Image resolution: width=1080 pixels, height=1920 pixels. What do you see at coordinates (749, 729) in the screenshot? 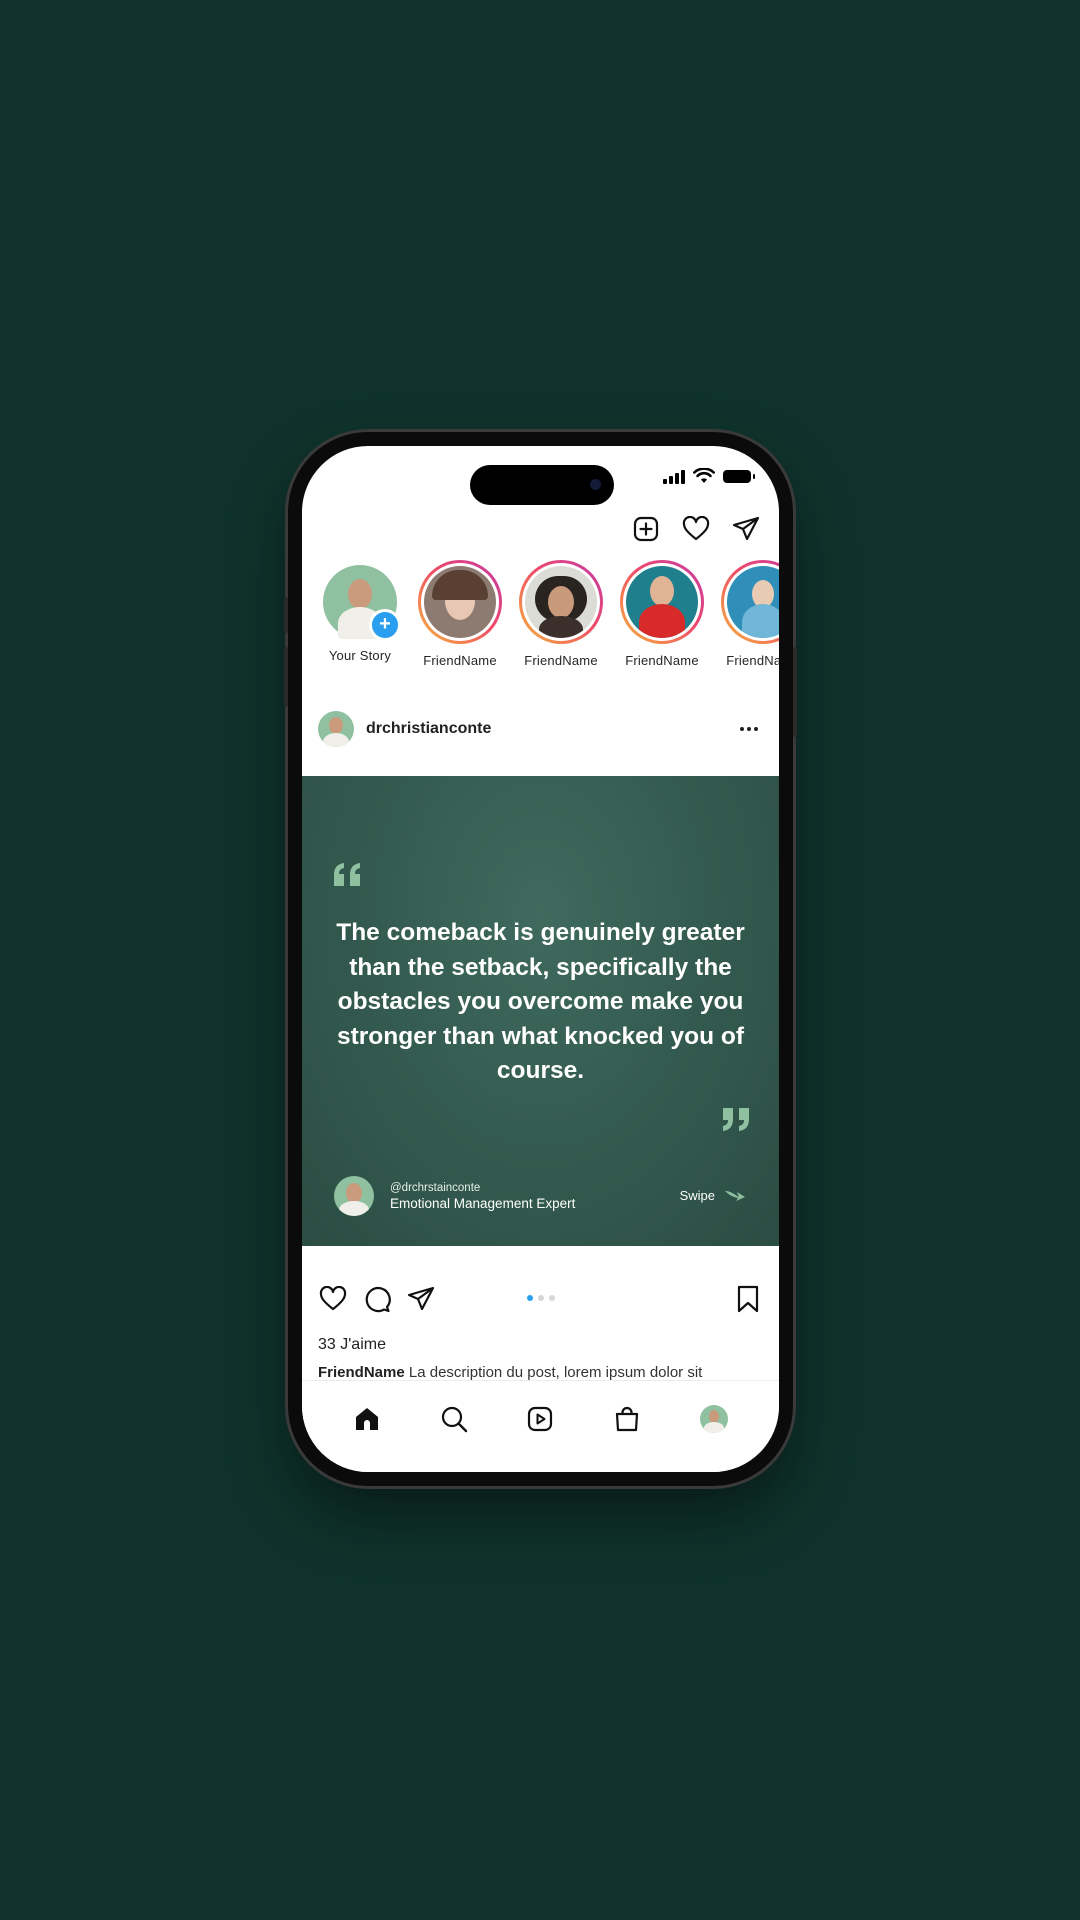
I see `more-options-icon` at bounding box center [749, 729].